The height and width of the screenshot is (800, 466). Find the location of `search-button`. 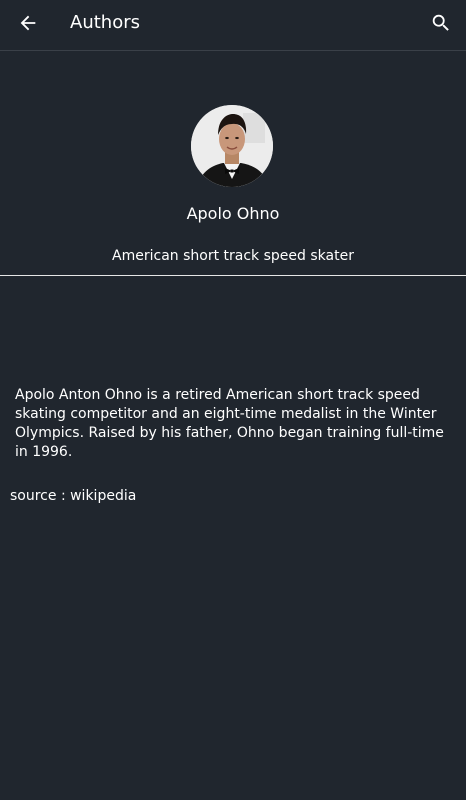

search-button is located at coordinates (441, 23).